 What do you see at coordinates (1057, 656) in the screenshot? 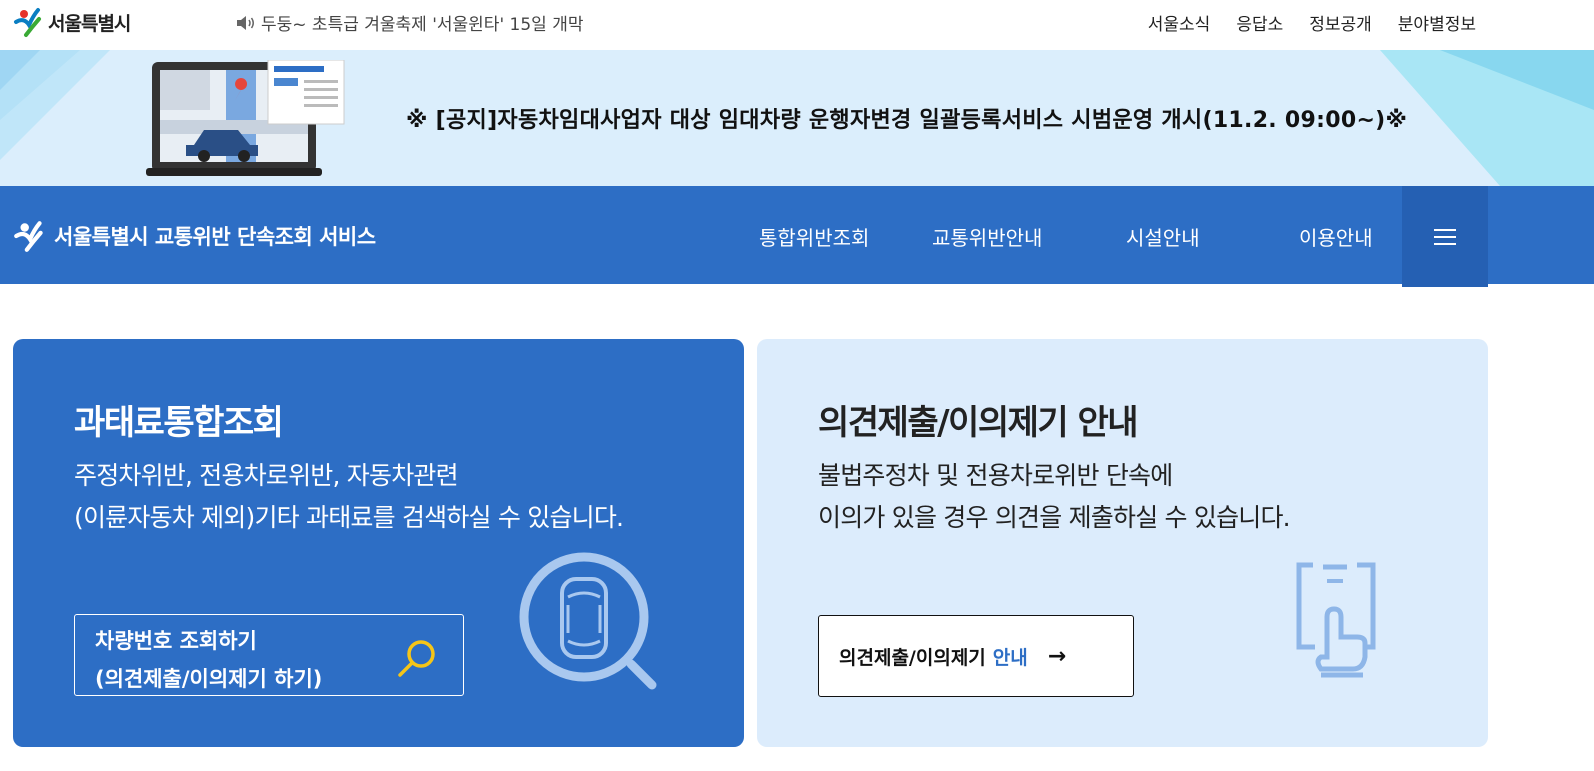
I see `arrow-right-icon: →` at bounding box center [1057, 656].